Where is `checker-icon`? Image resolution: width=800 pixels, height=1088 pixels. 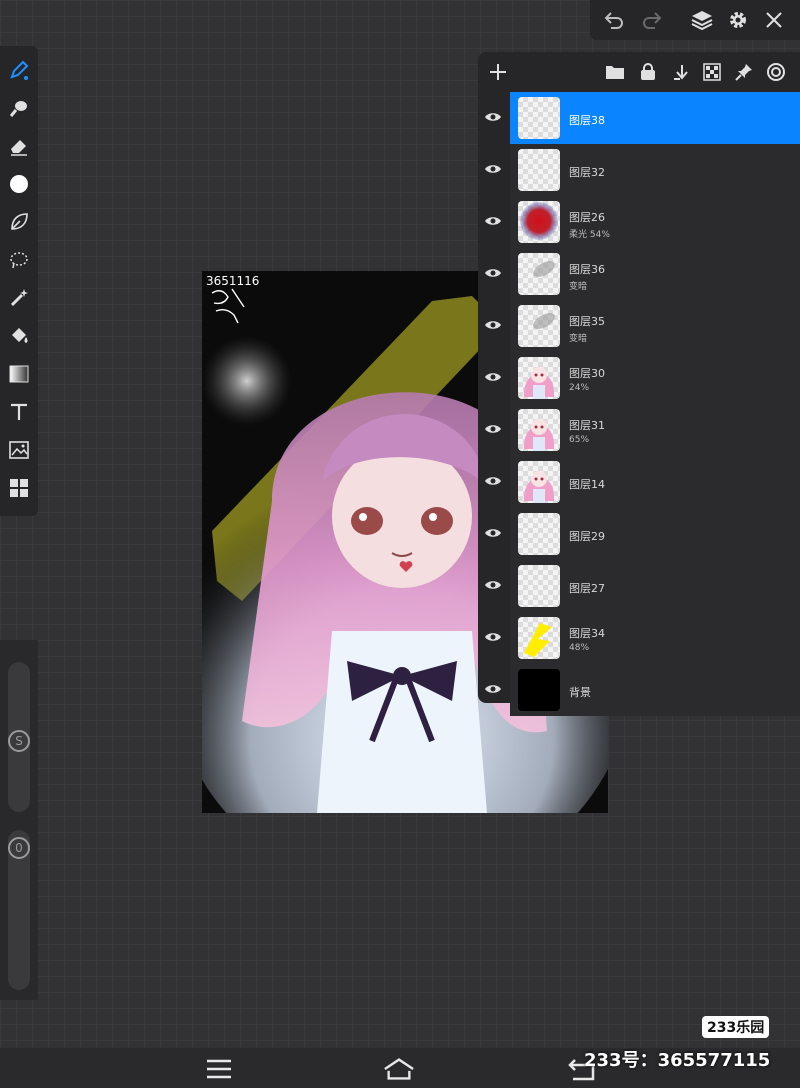 checker-icon is located at coordinates (712, 72).